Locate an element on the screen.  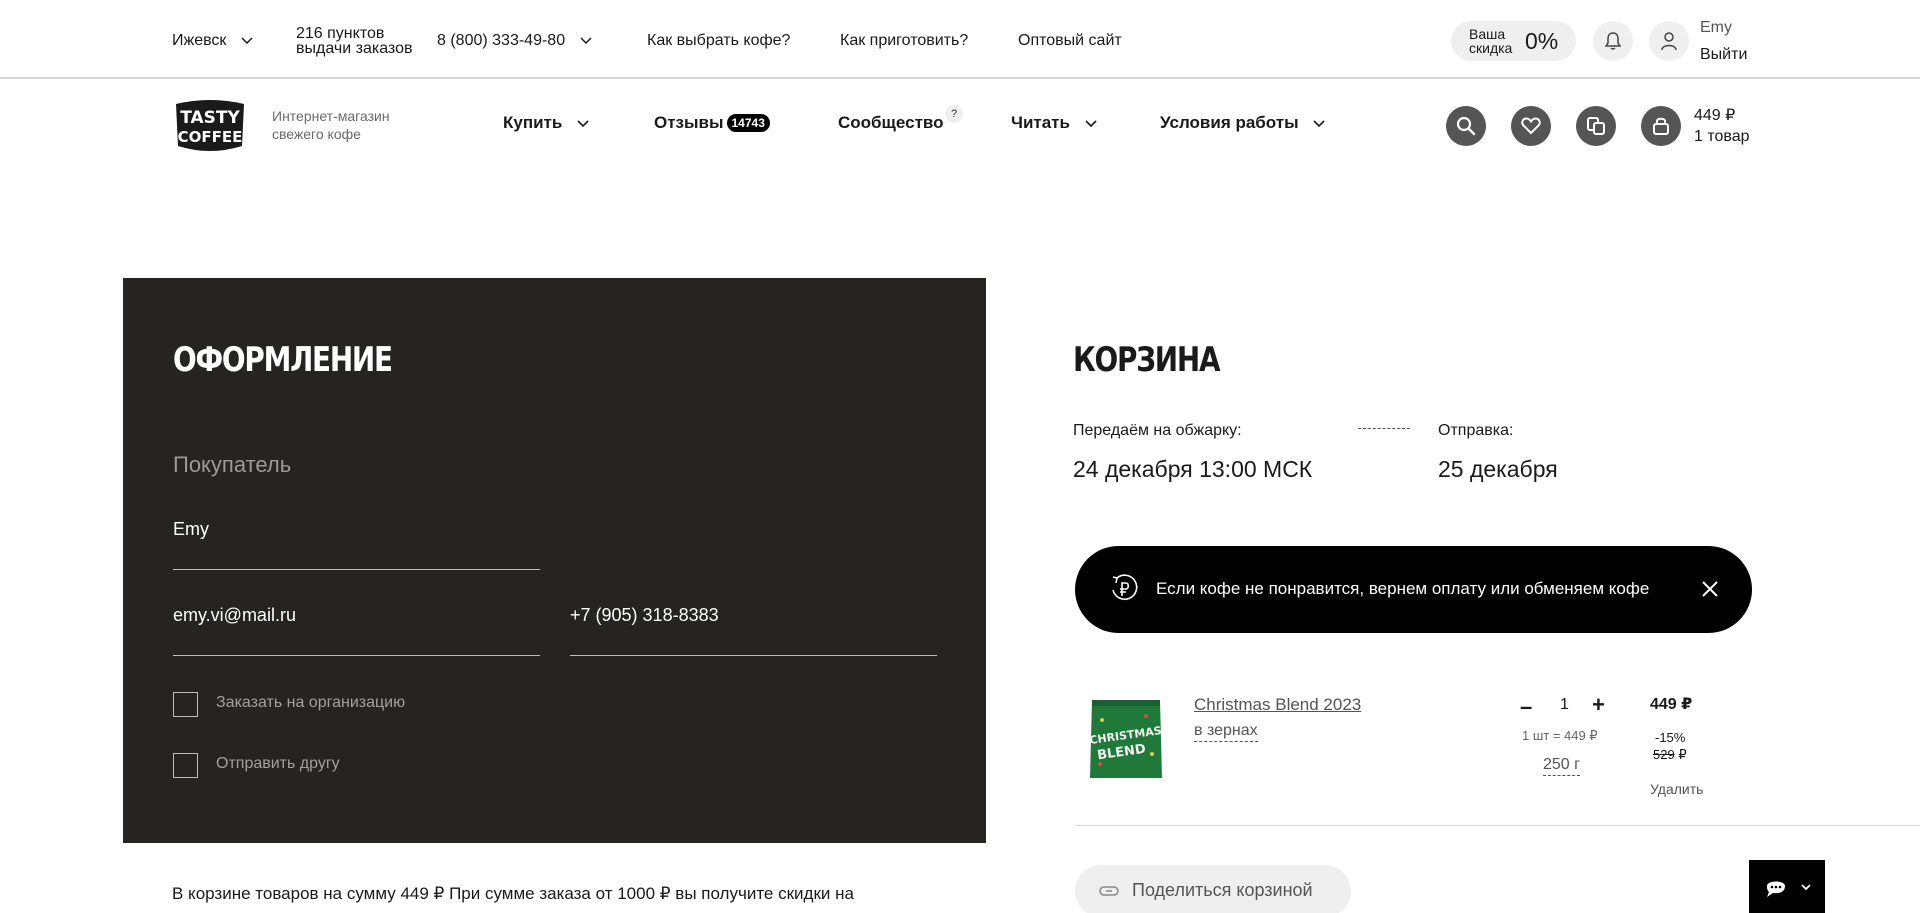
heart-icon is located at coordinates (1531, 126).